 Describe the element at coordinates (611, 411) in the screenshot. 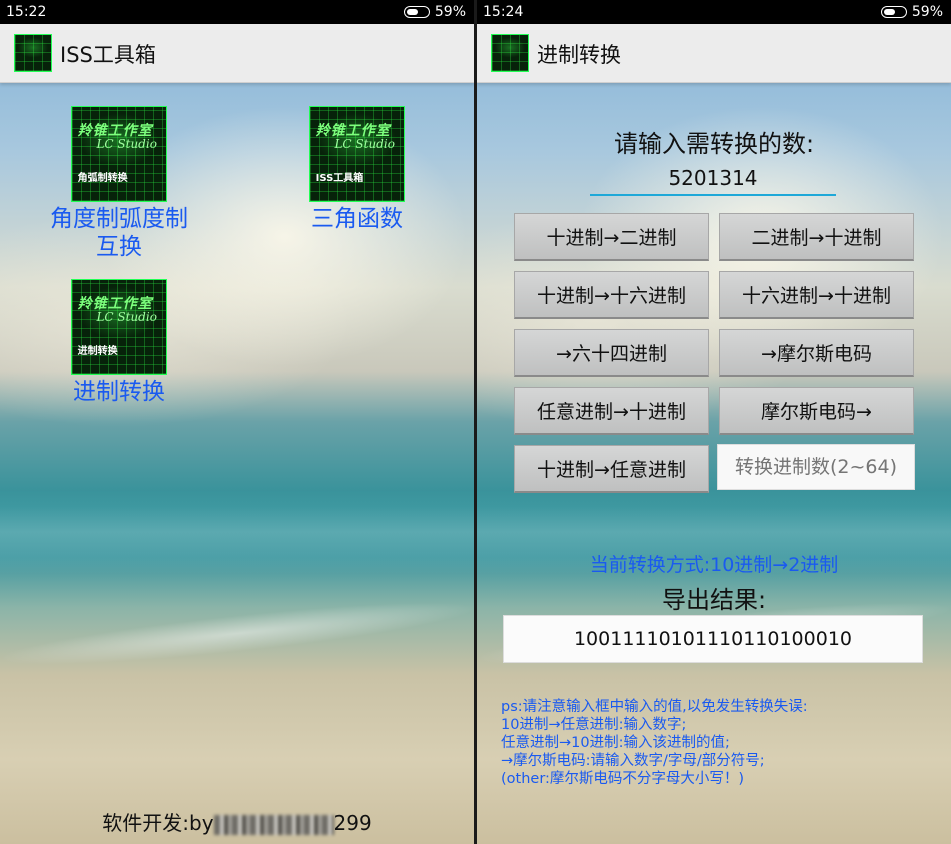

I see `any-to-dec-button: 任意进制→十进制` at that location.